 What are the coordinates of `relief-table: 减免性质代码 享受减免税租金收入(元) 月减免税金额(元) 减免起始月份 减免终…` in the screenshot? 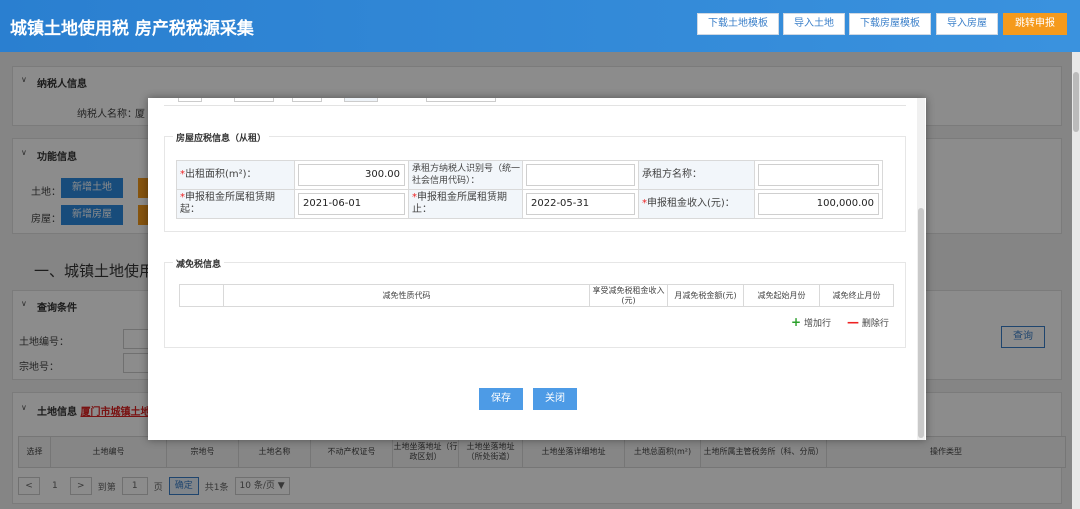 It's located at (536, 295).